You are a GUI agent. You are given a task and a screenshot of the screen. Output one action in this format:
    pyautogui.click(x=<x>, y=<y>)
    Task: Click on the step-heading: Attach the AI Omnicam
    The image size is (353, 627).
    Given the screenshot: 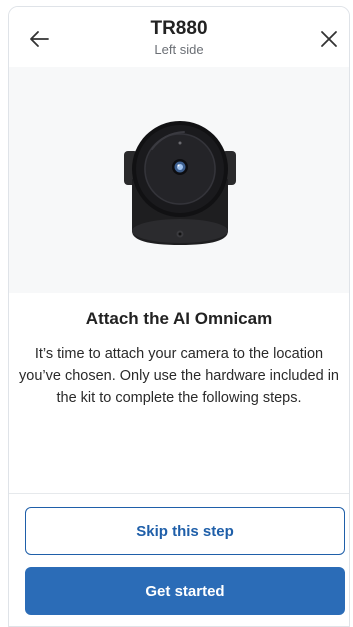 What is the action you would take?
    pyautogui.click(x=179, y=318)
    